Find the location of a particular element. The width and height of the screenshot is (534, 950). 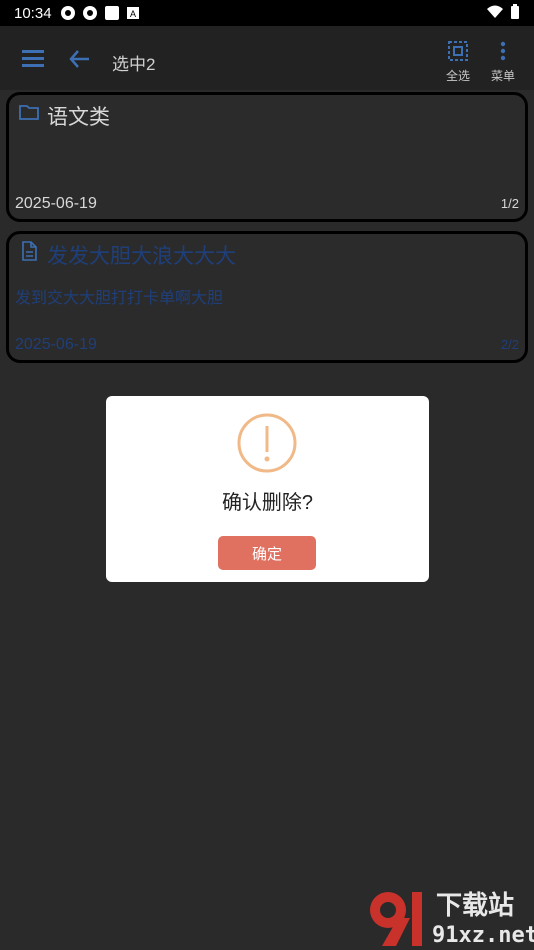

more-vertical-icon is located at coordinates (503, 51).